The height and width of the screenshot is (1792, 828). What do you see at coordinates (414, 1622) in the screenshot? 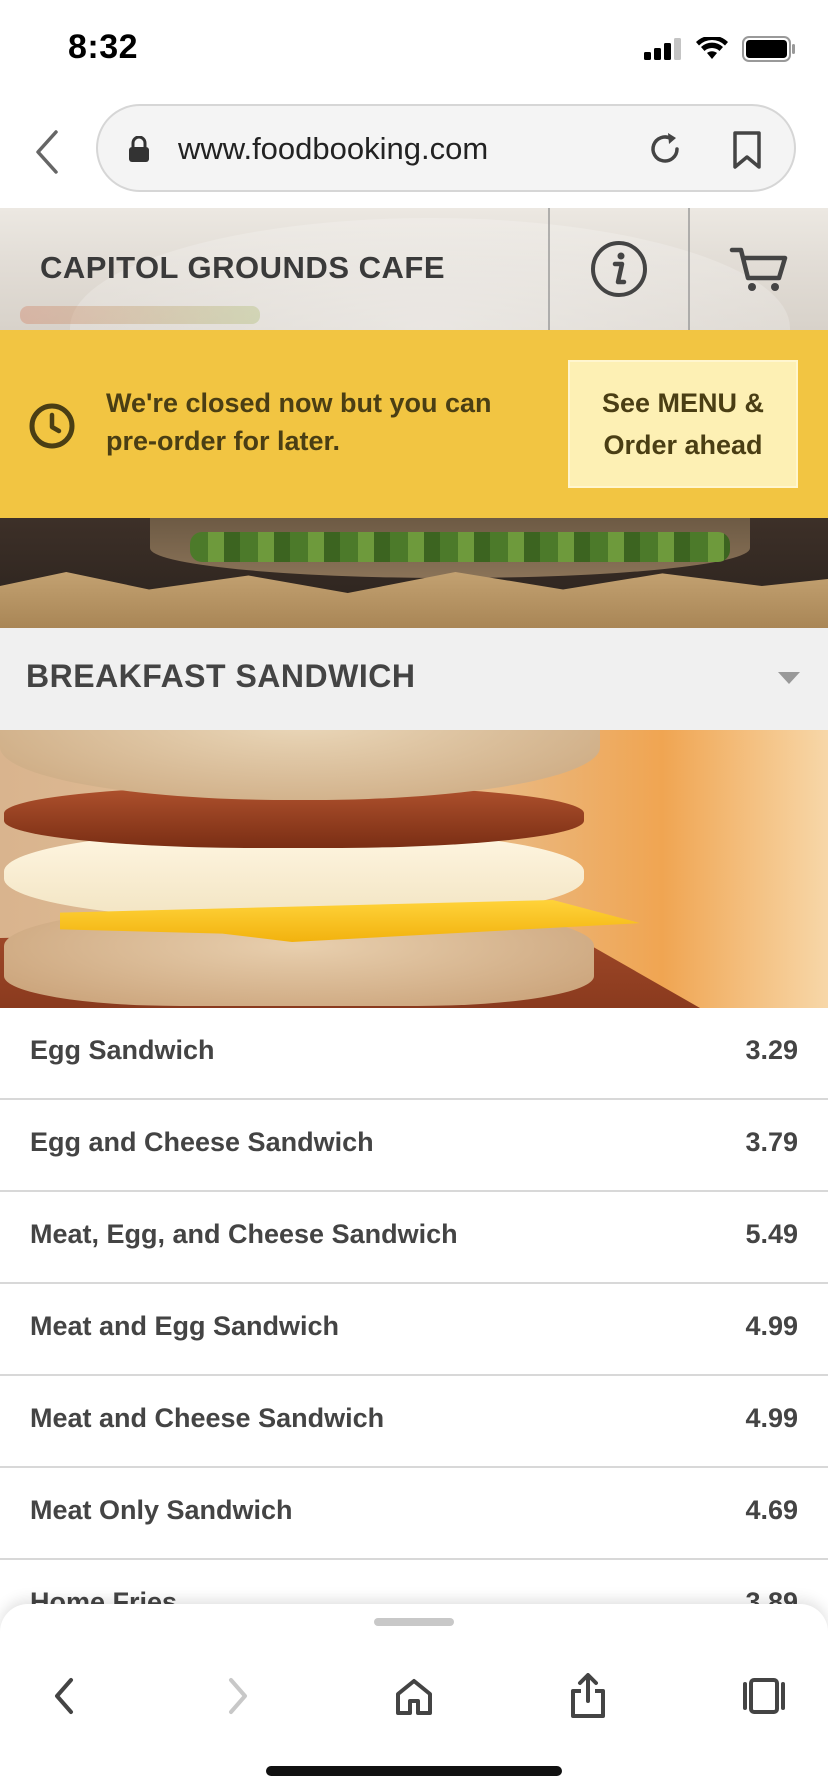
I see `drag-handle` at bounding box center [414, 1622].